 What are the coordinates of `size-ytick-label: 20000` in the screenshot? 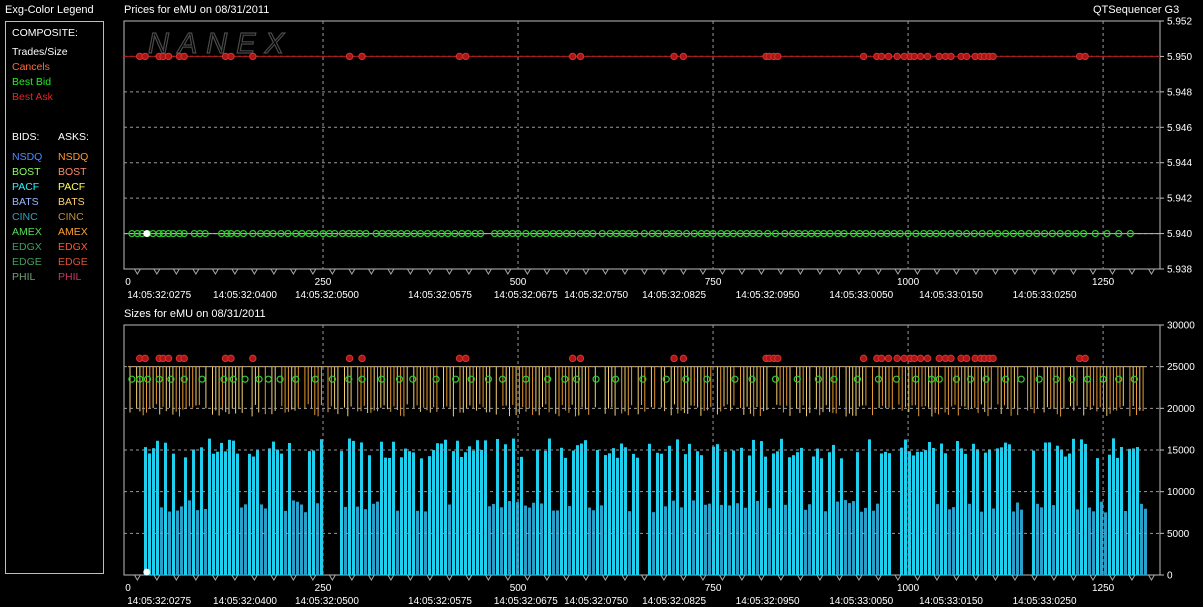 It's located at (1181, 409).